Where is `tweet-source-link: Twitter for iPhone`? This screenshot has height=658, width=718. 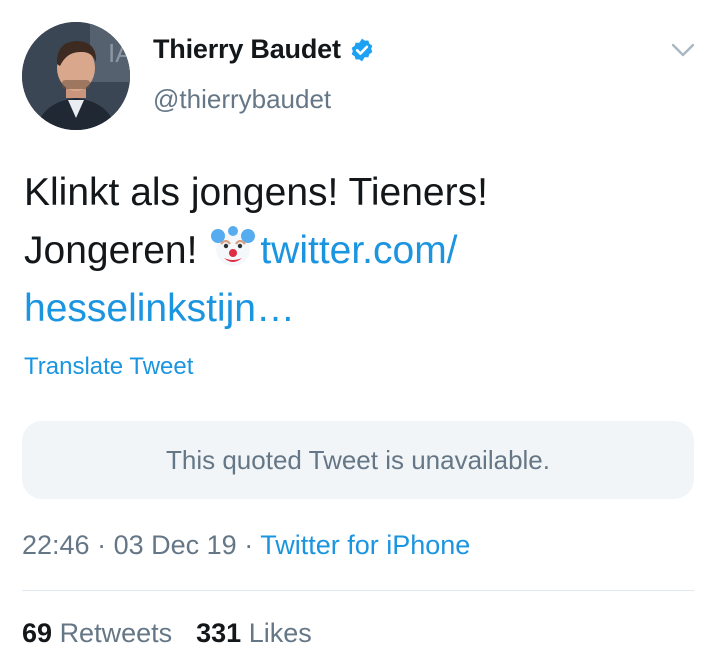 tweet-source-link: Twitter for iPhone is located at coordinates (365, 545).